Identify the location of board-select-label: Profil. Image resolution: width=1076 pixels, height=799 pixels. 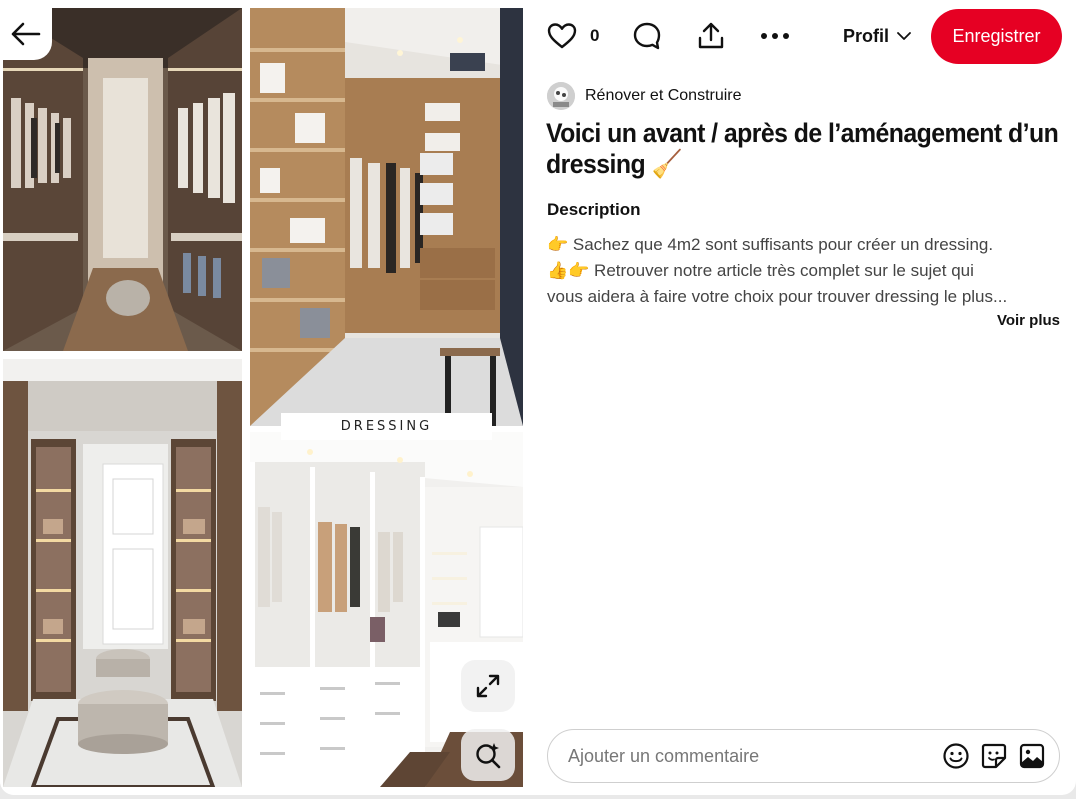
(865, 35).